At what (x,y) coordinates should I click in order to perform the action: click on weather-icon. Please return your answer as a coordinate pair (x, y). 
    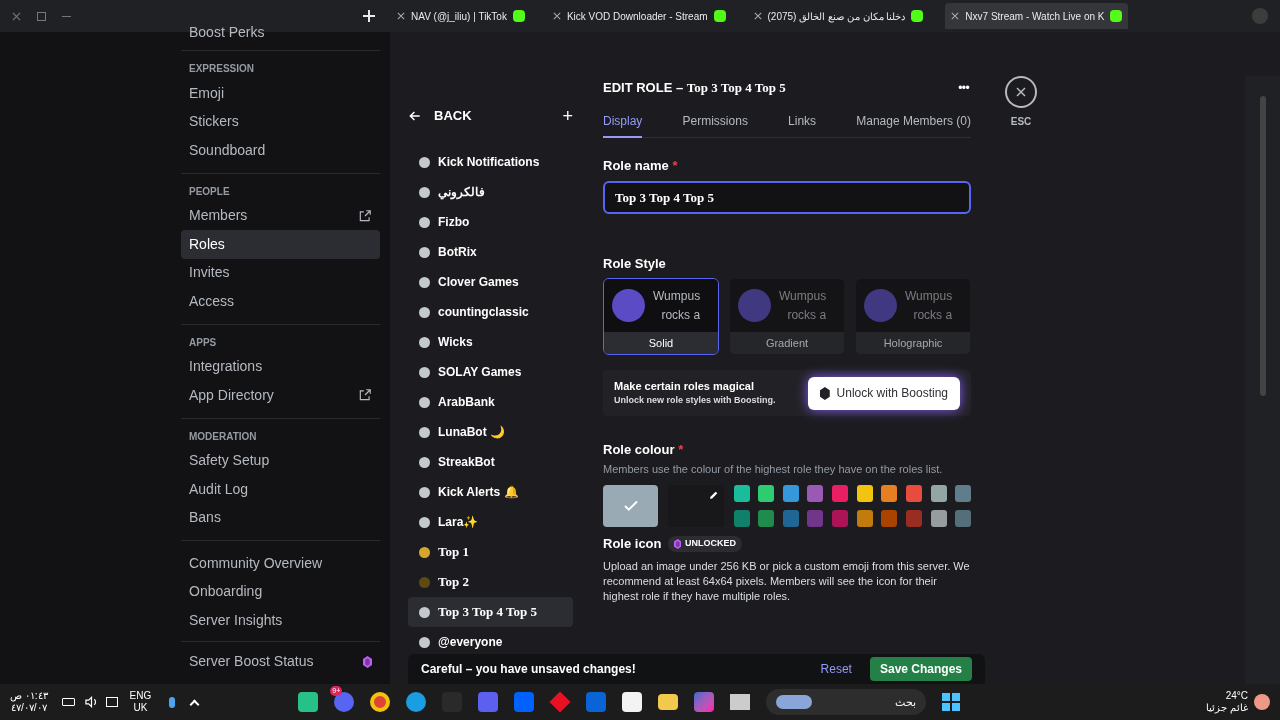
    Looking at the image, I should click on (1262, 702).